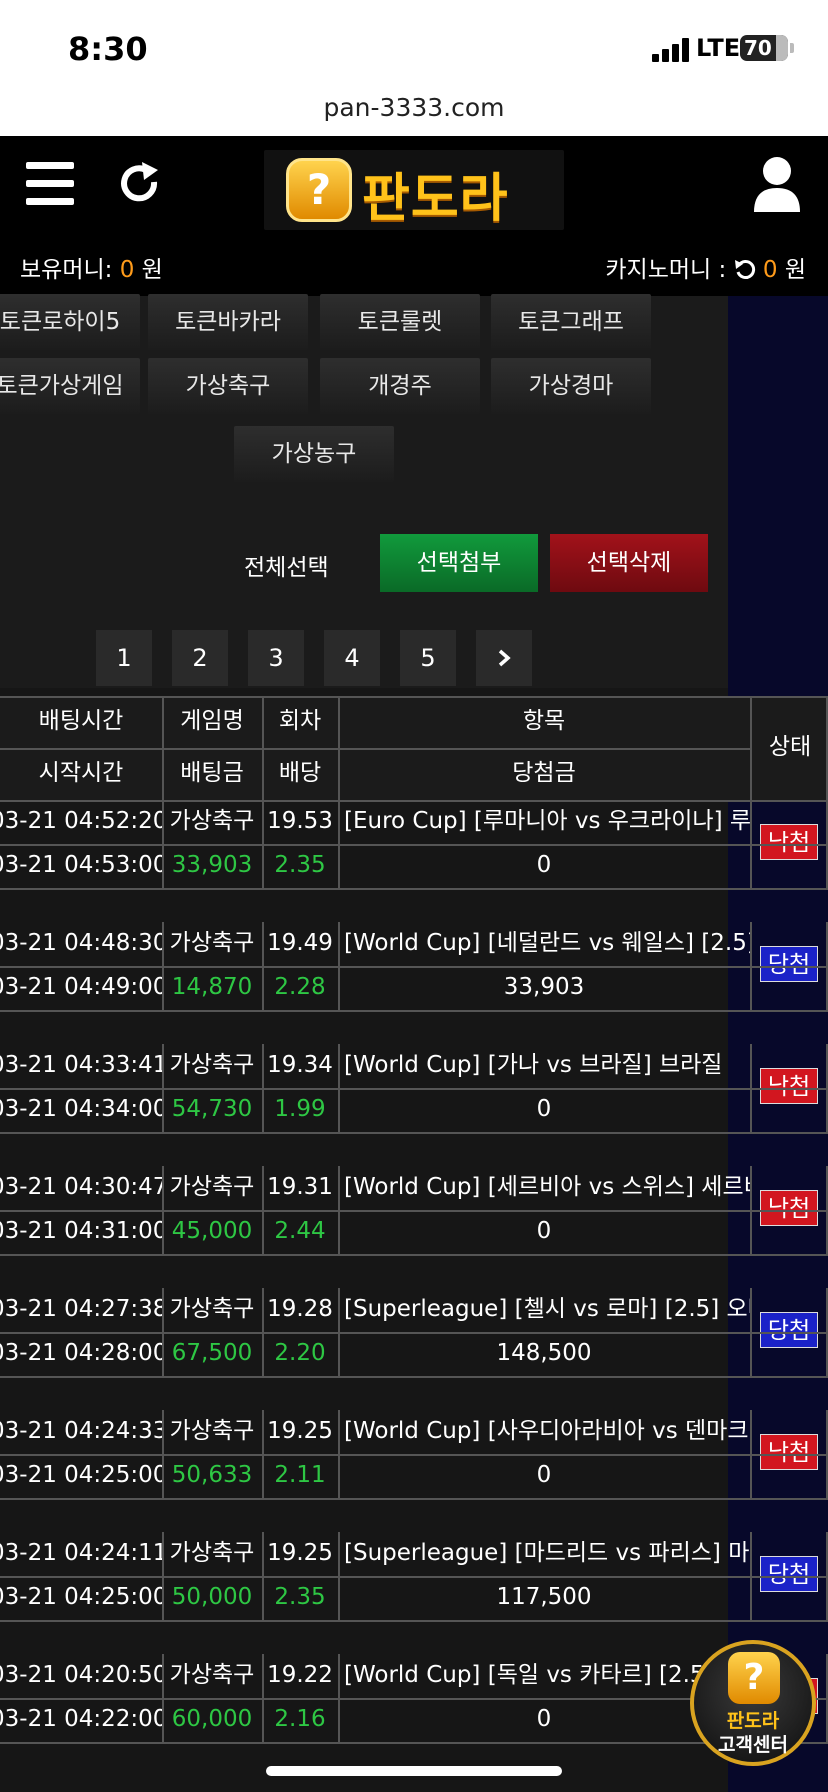 Image resolution: width=828 pixels, height=1792 pixels. Describe the element at coordinates (544, 1597) in the screenshot. I see `payout: 117,500` at that location.